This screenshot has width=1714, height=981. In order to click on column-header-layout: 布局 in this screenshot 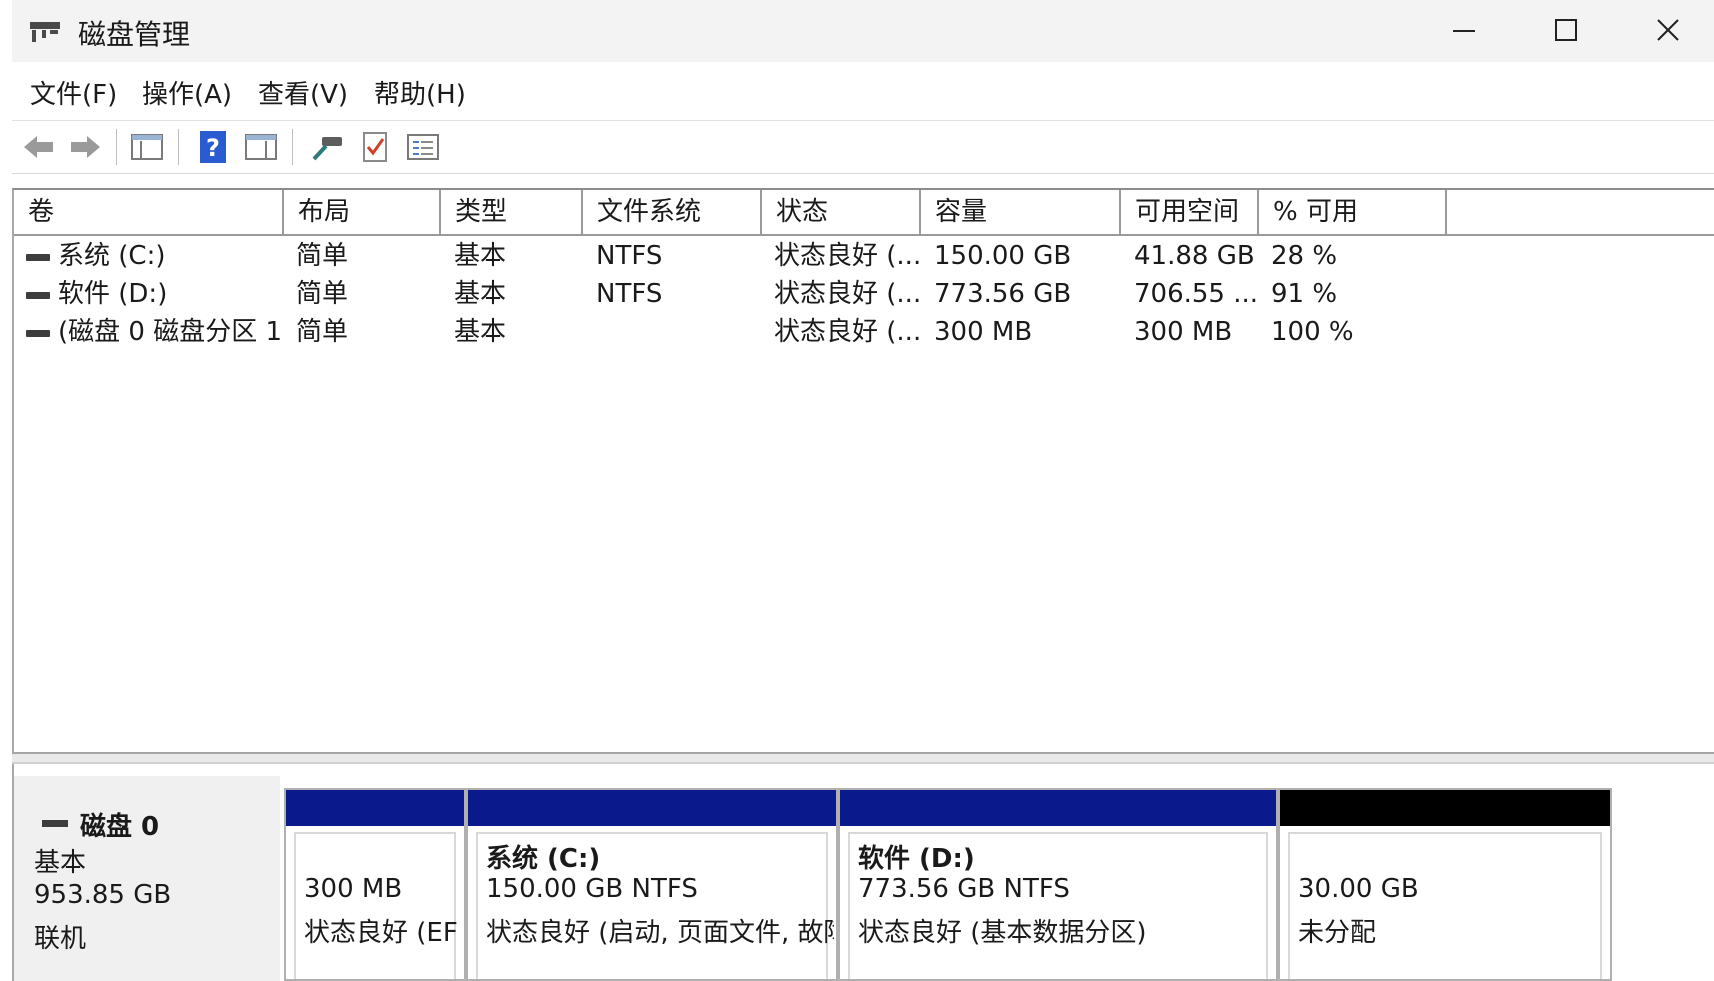, I will do `click(362, 212)`.